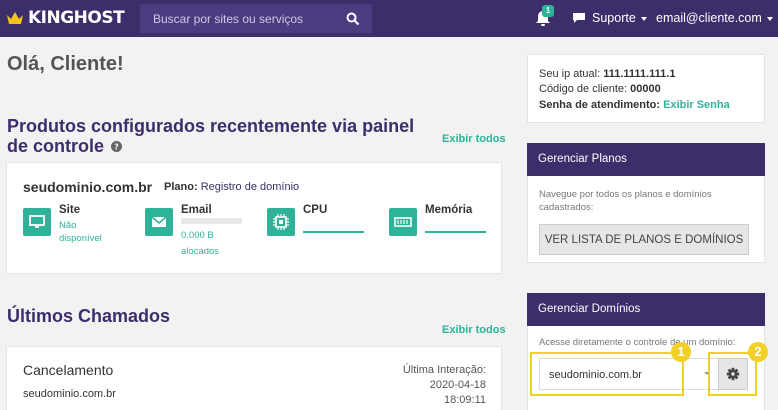  I want to click on account-menu: email@cliente.com, so click(714, 18).